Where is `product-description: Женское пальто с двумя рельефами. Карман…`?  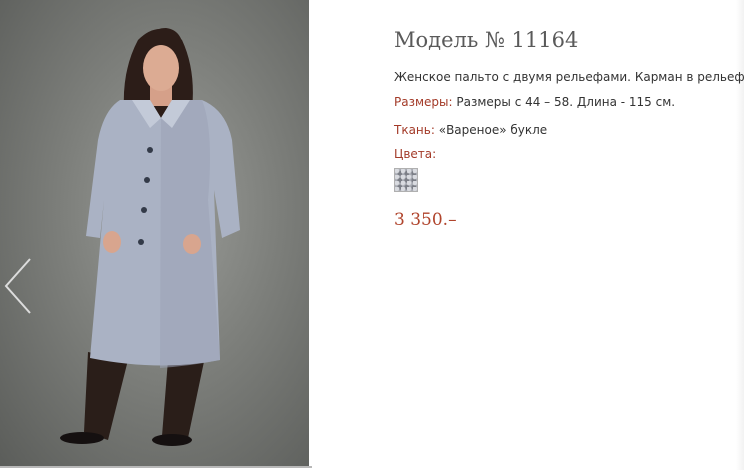 product-description: Женское пальто с двумя рельефами. Карман… is located at coordinates (569, 77).